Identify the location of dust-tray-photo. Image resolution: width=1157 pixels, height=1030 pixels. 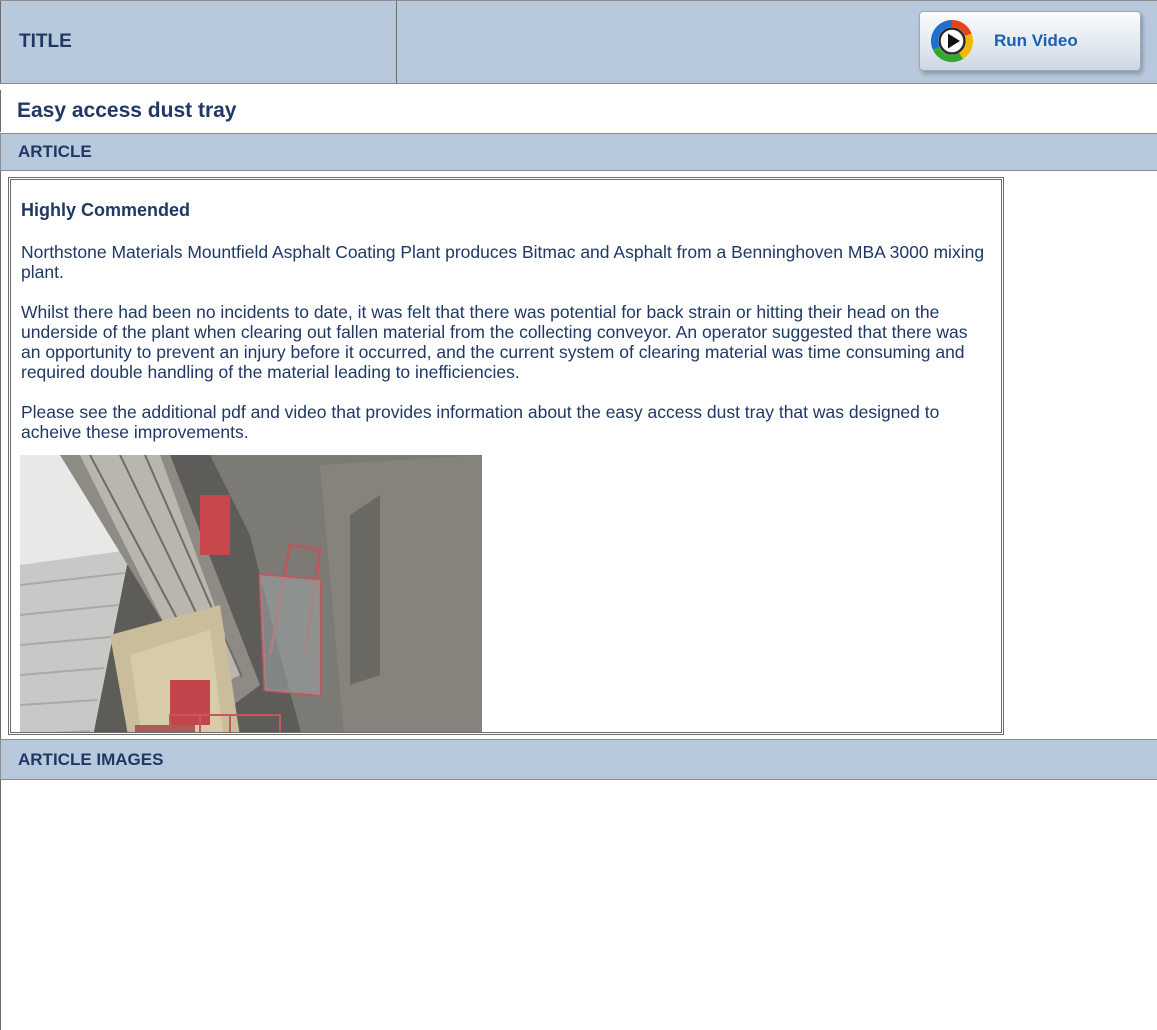
(251, 593).